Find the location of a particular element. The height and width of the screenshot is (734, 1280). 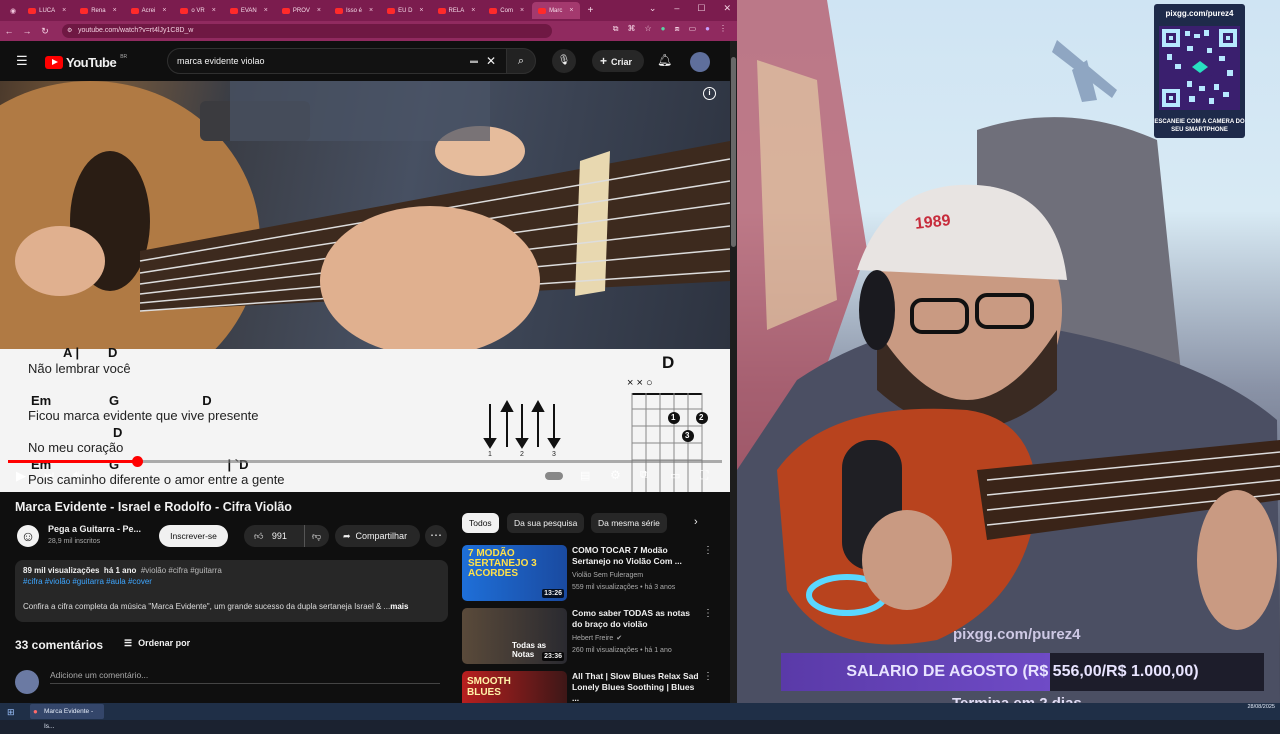

next-icon: ⏭ is located at coordinates (49, 475).